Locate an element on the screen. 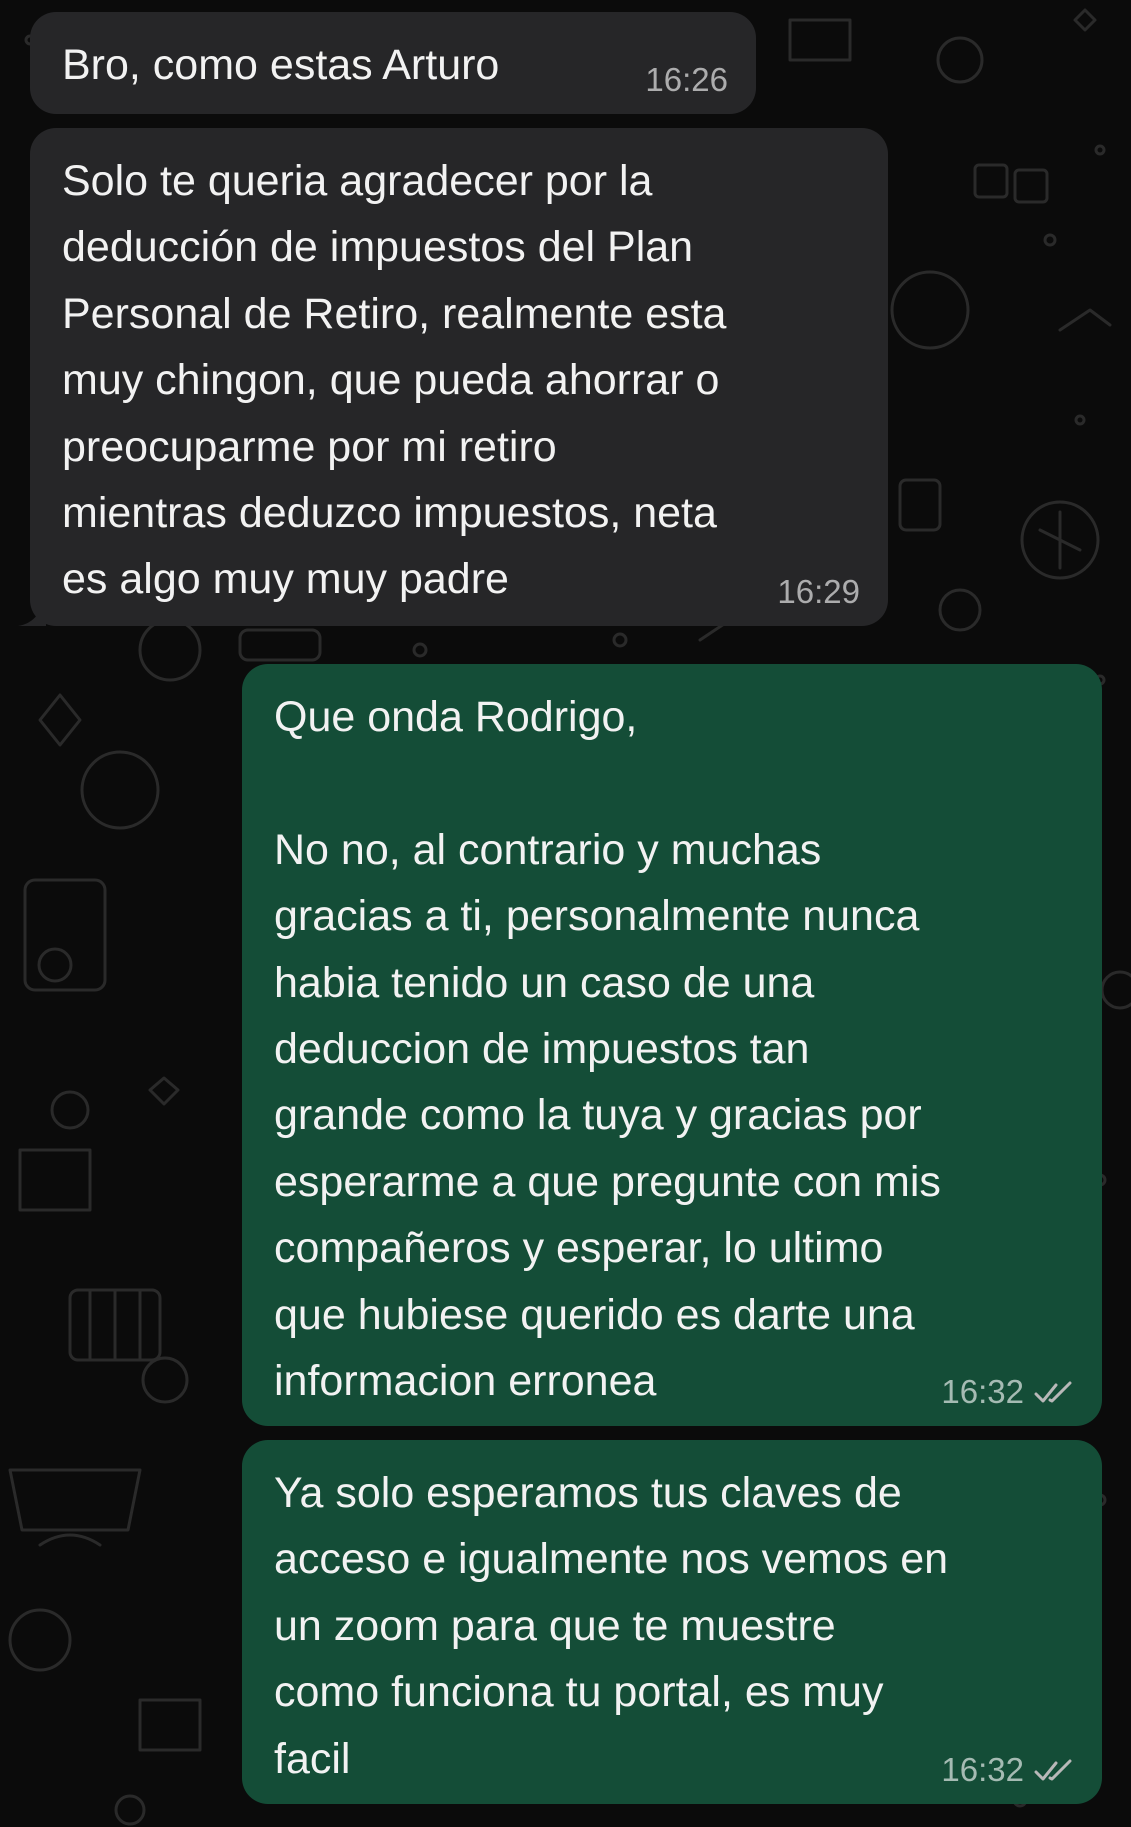  message-time: 16:26 is located at coordinates (686, 79).